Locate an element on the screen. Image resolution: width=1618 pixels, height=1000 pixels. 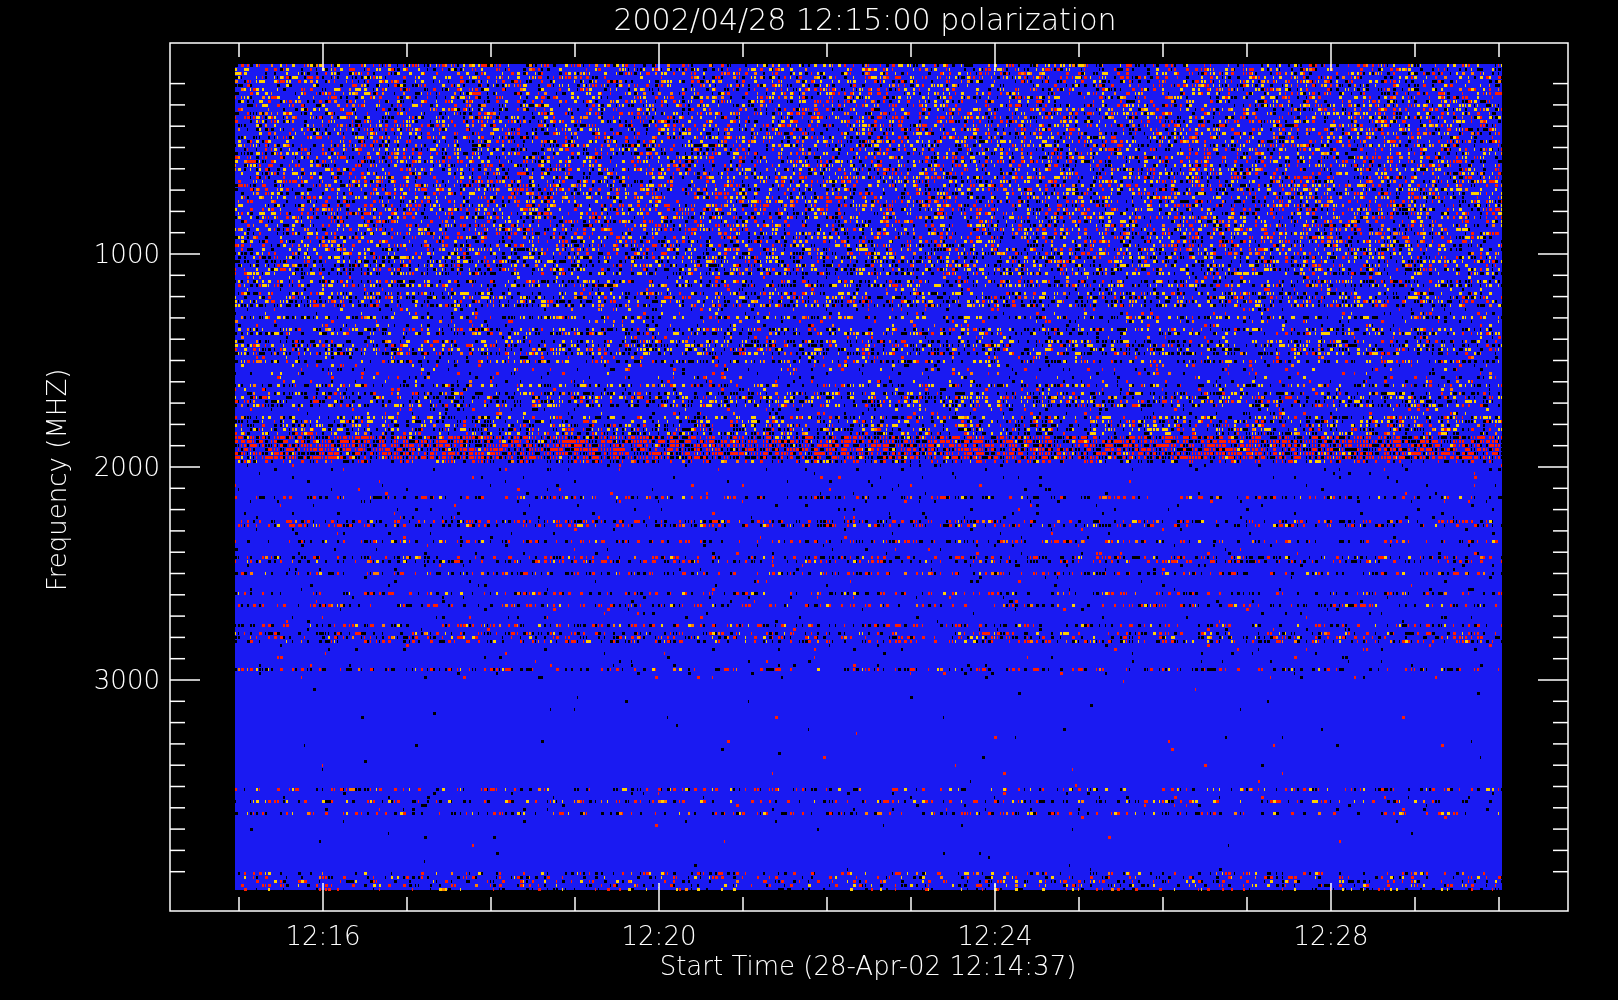
axis-tick-label: 12:20 is located at coordinates (659, 936).